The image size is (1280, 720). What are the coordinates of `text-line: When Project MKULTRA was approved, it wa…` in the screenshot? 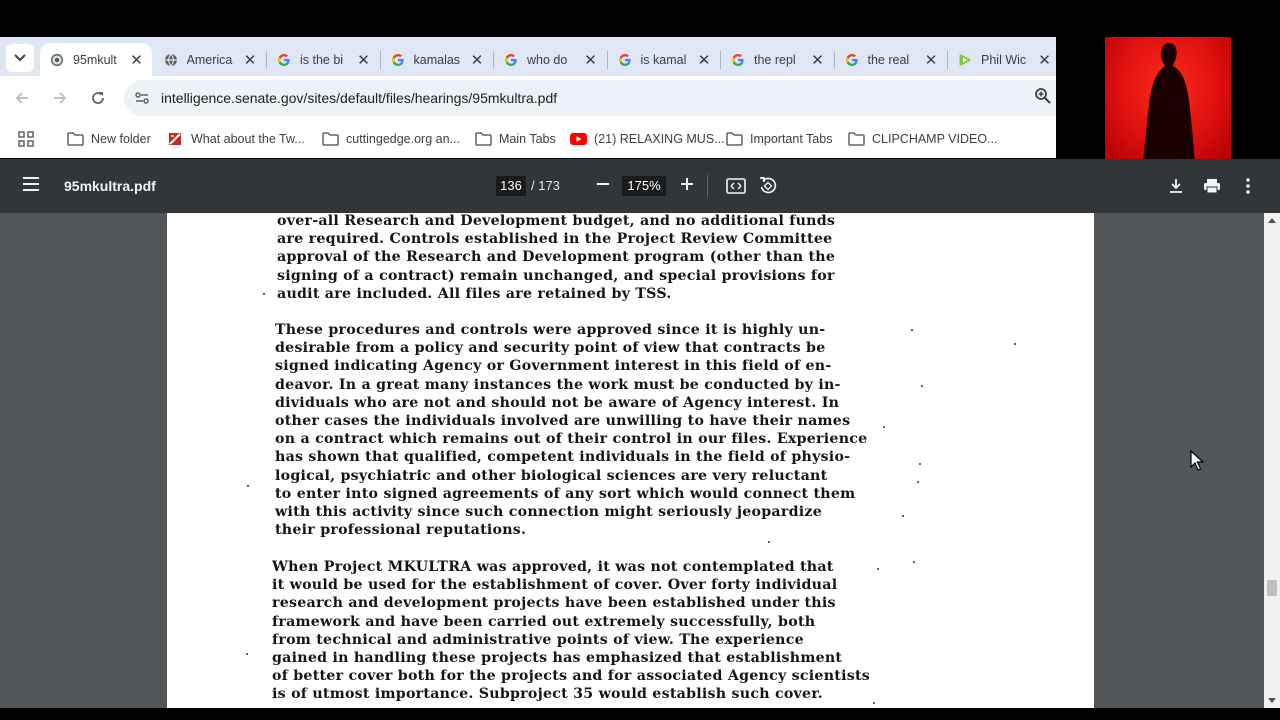 It's located at (553, 567).